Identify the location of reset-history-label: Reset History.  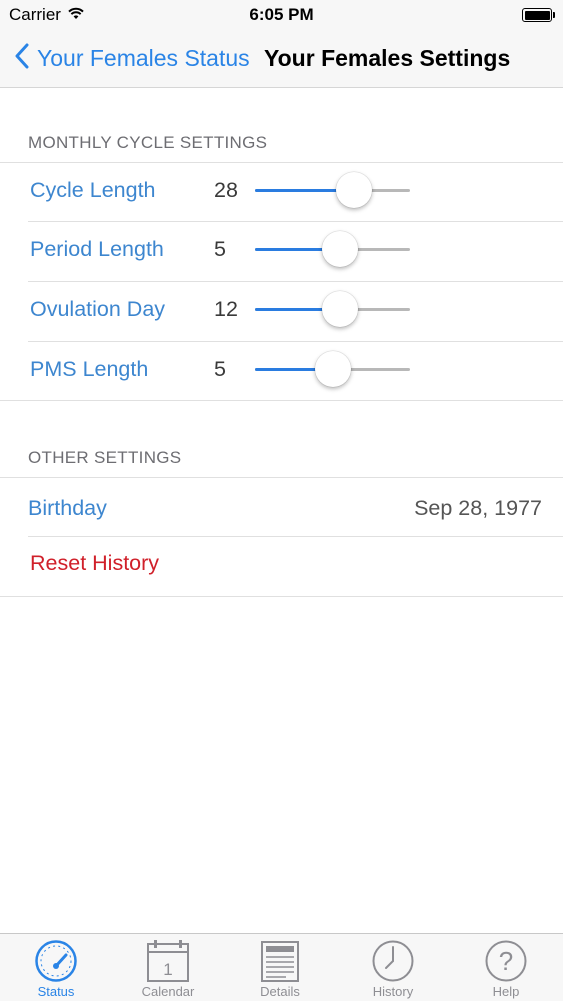
(95, 563).